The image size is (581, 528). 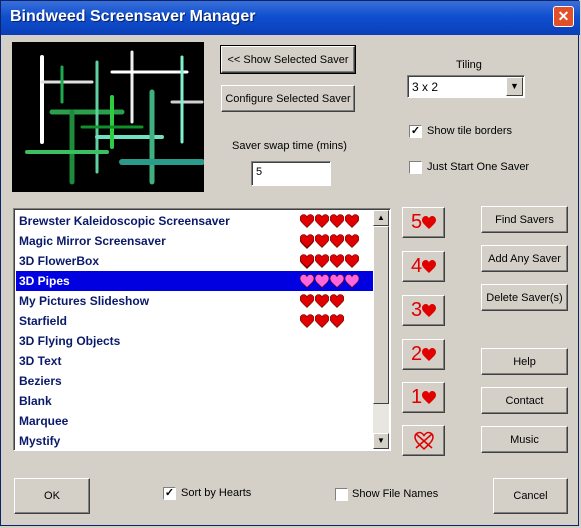 What do you see at coordinates (52, 496) in the screenshot?
I see `ok-button: OK` at bounding box center [52, 496].